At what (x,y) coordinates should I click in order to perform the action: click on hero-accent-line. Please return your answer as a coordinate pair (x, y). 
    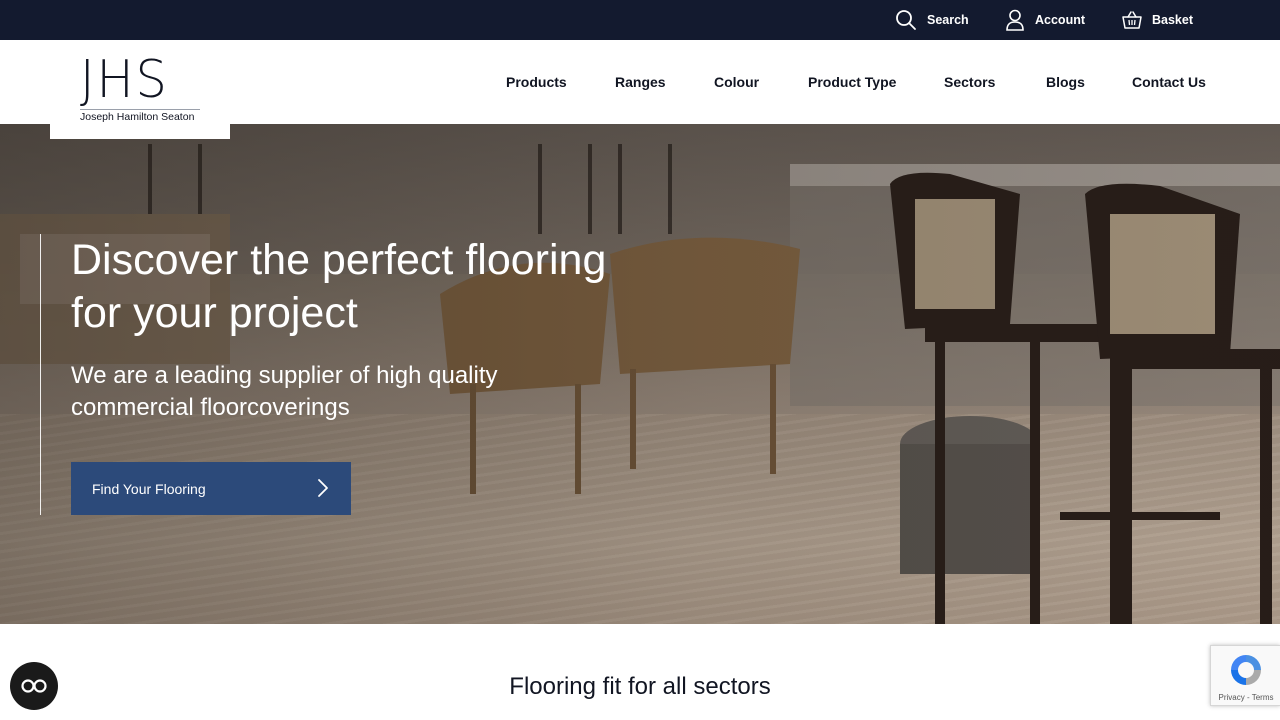
    Looking at the image, I should click on (40, 374).